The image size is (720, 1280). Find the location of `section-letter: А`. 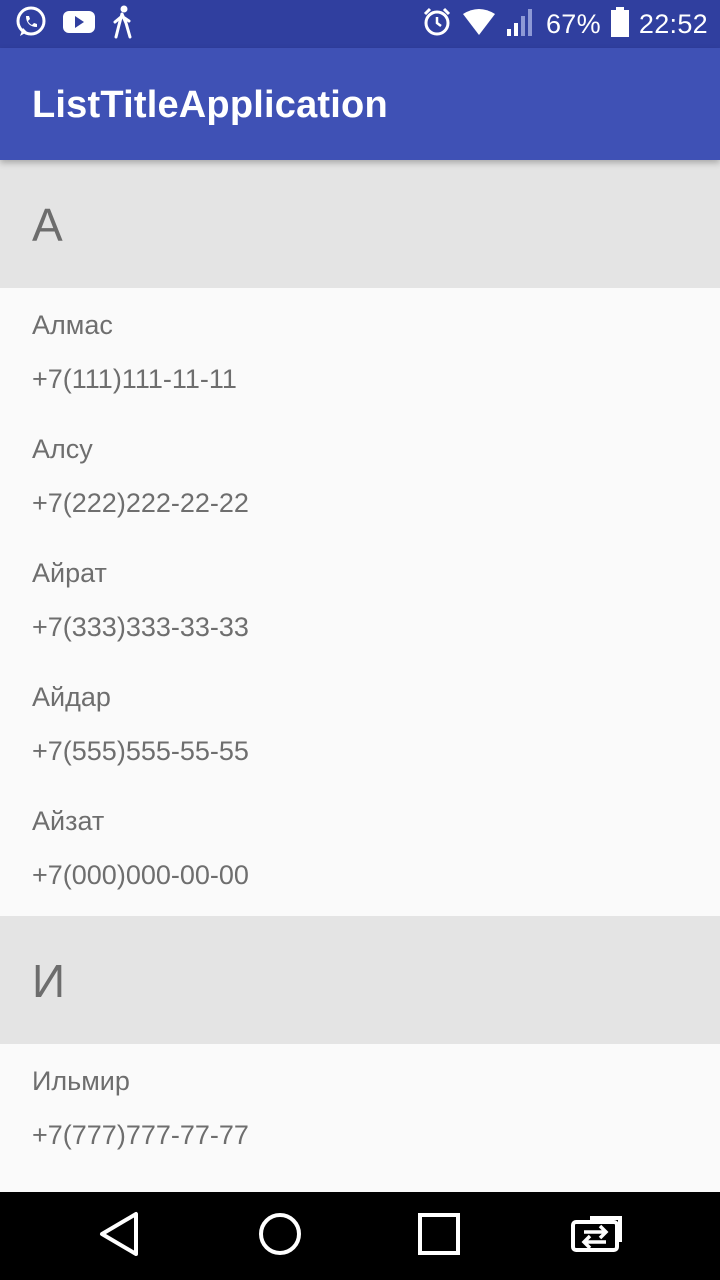

section-letter: А is located at coordinates (47, 225).